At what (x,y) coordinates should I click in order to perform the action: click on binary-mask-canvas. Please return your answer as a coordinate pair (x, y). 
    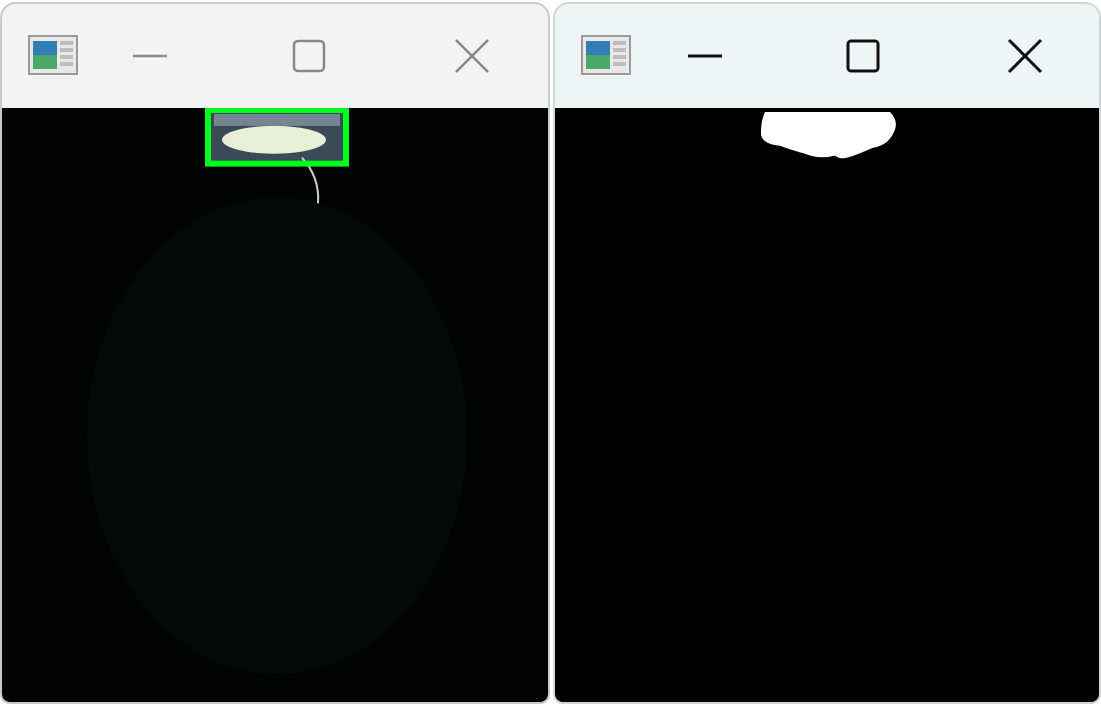
    Looking at the image, I should click on (828, 135).